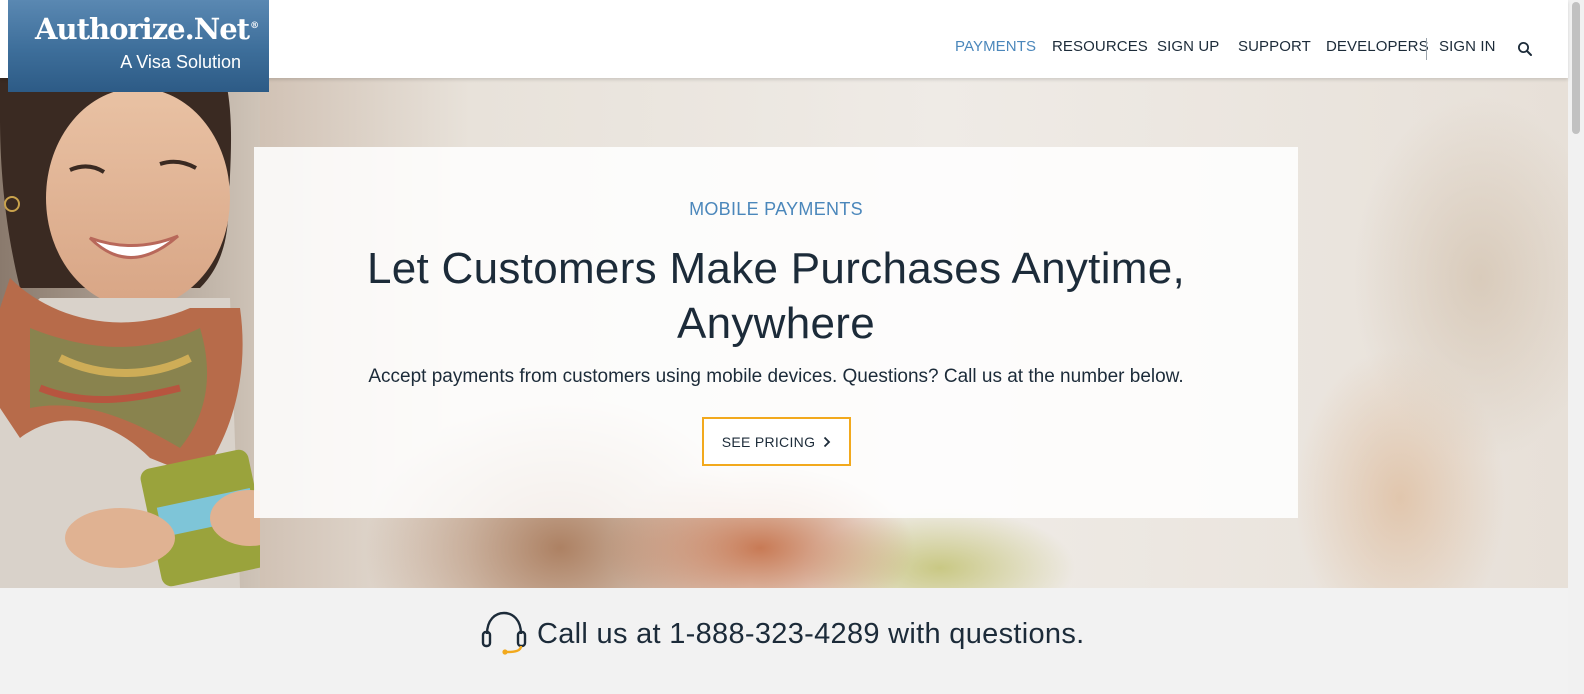 The image size is (1584, 694). Describe the element at coordinates (1467, 46) in the screenshot. I see `nav-item-sign-in: SIGN IN` at that location.